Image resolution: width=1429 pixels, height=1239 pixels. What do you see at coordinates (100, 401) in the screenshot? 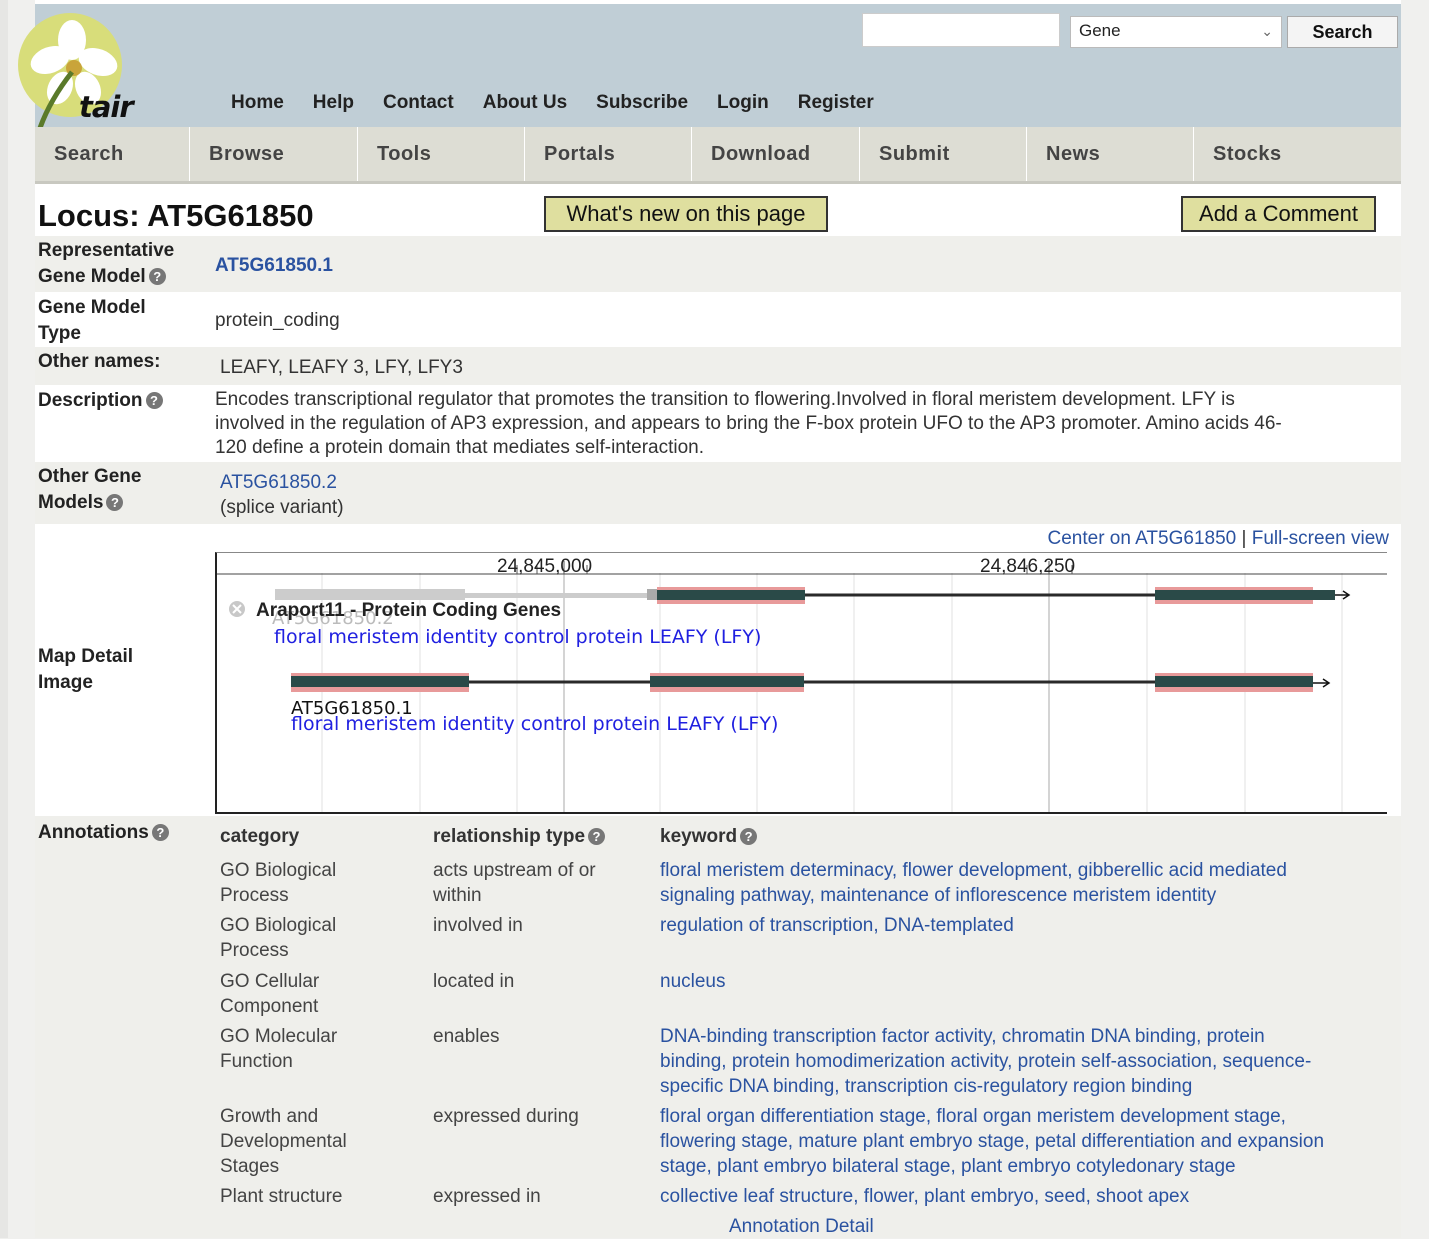
I see `description-label: Description?` at bounding box center [100, 401].